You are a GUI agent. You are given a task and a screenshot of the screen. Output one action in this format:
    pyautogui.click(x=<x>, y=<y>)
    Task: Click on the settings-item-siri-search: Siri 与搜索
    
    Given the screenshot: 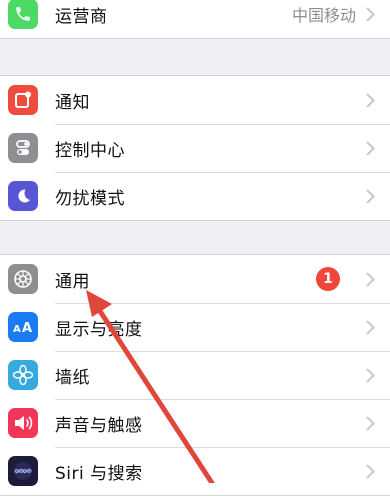 What is the action you would take?
    pyautogui.click(x=195, y=471)
    